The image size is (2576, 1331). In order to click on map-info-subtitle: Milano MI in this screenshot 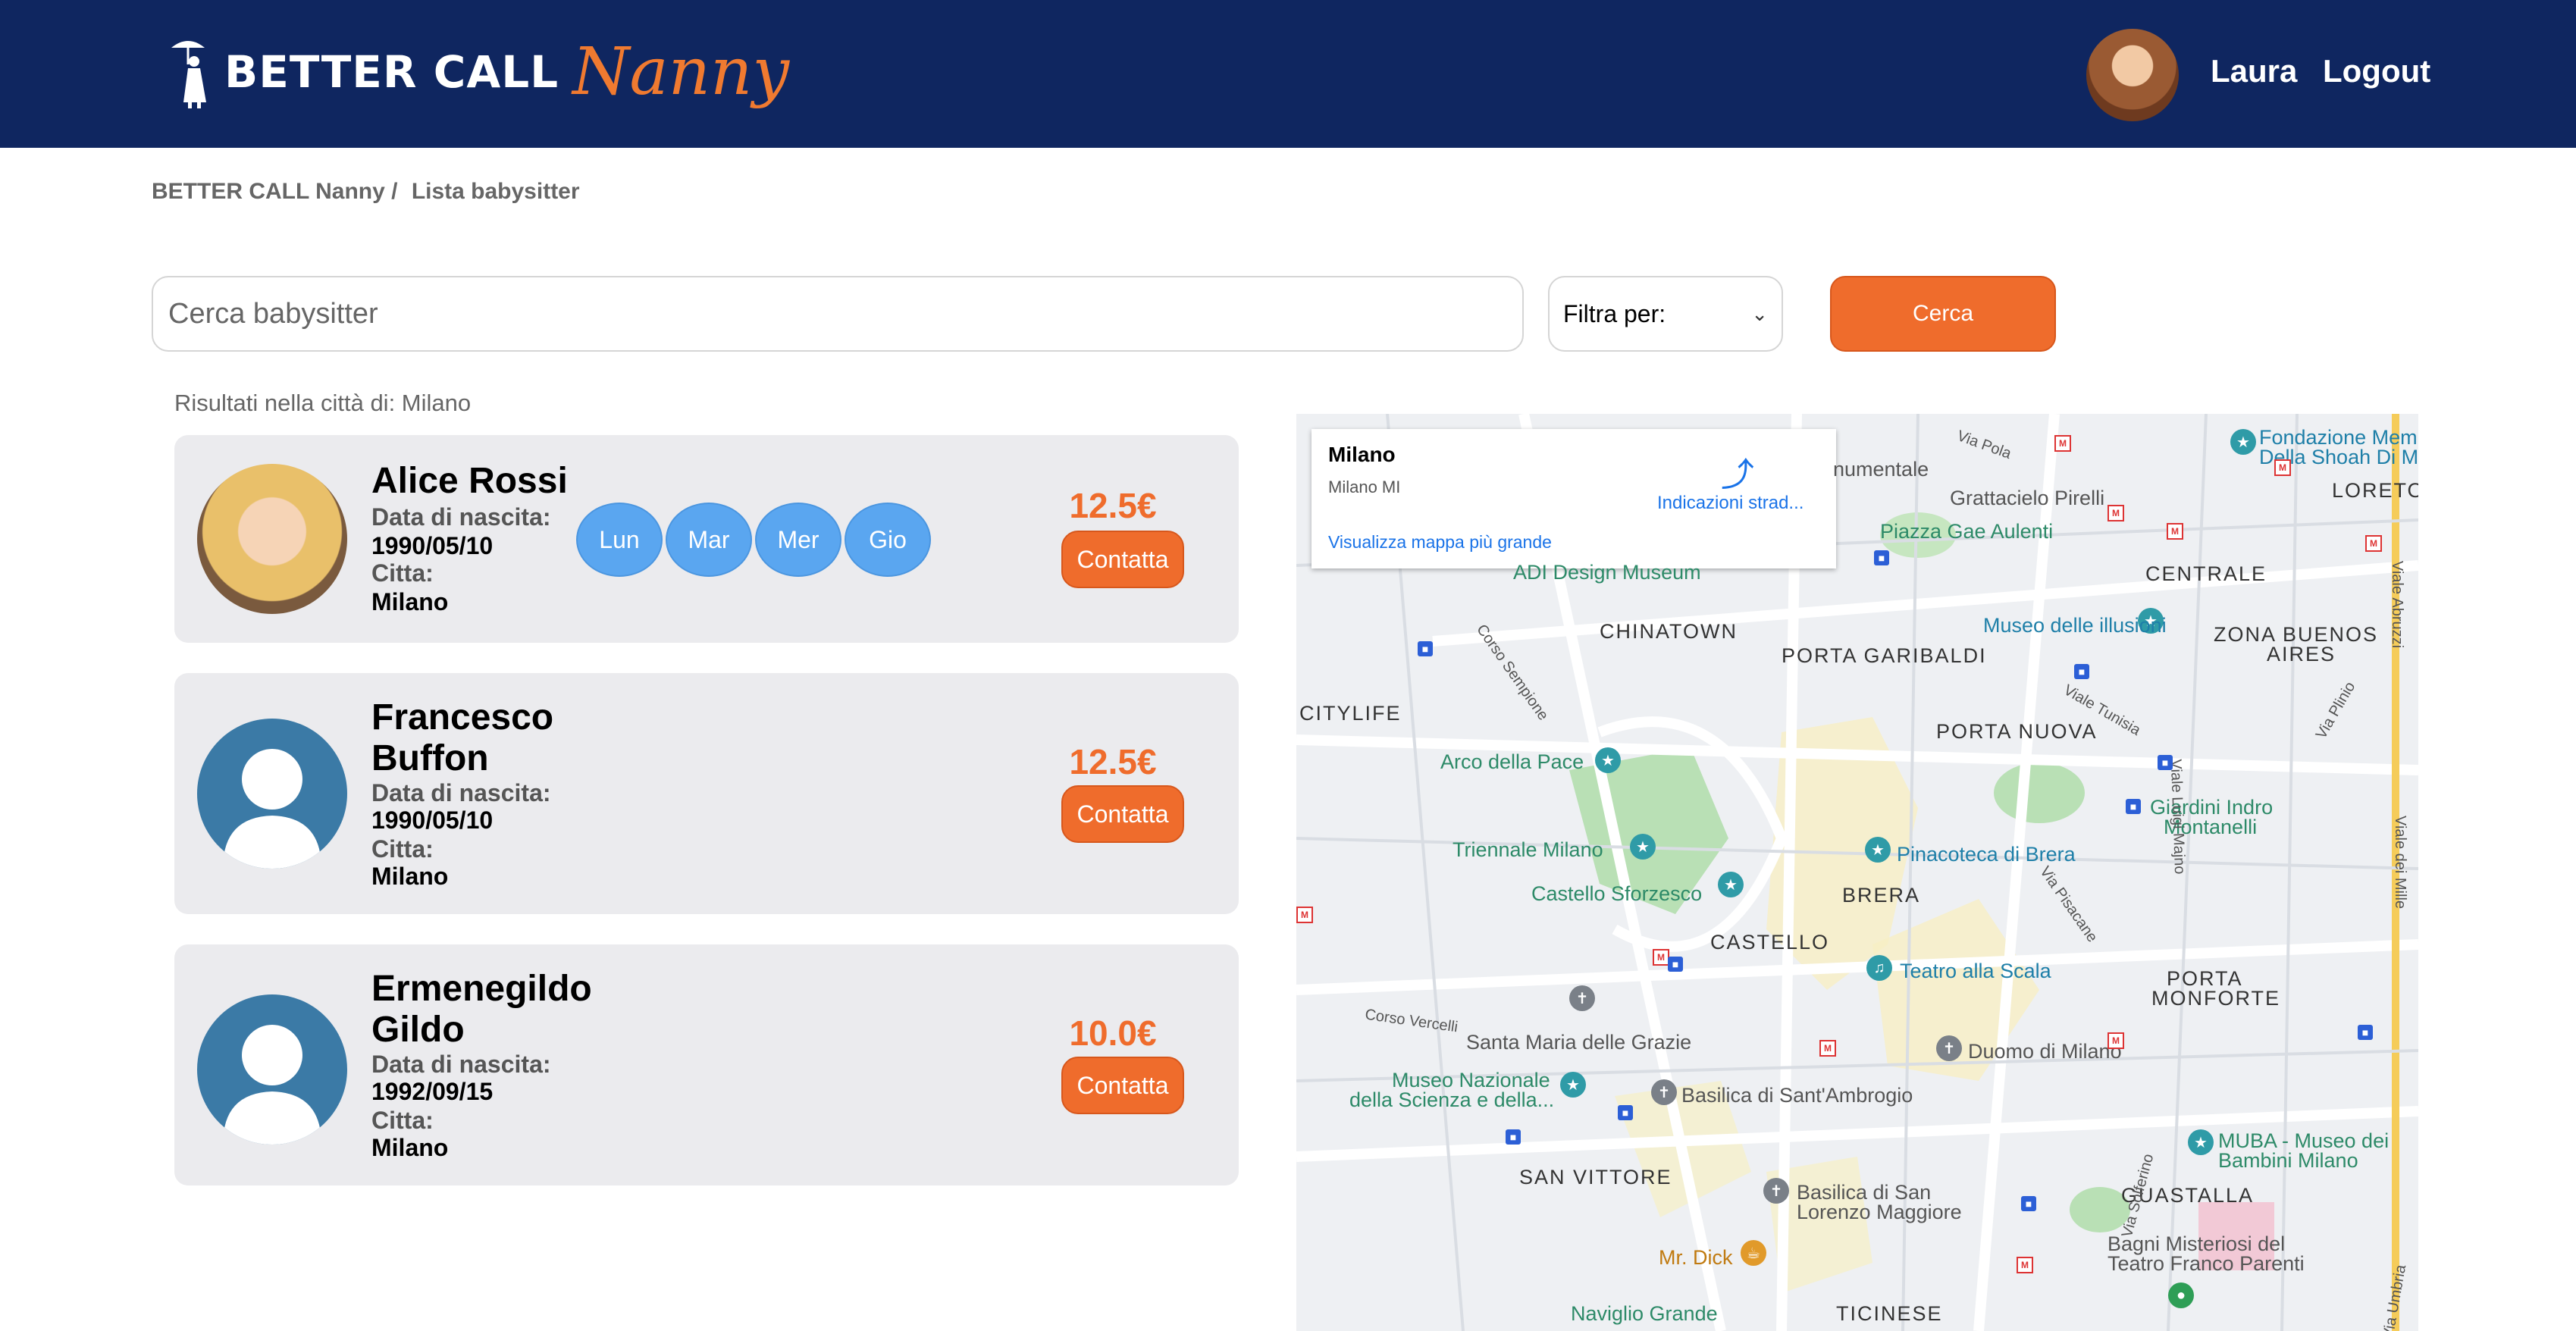, I will do `click(1365, 487)`.